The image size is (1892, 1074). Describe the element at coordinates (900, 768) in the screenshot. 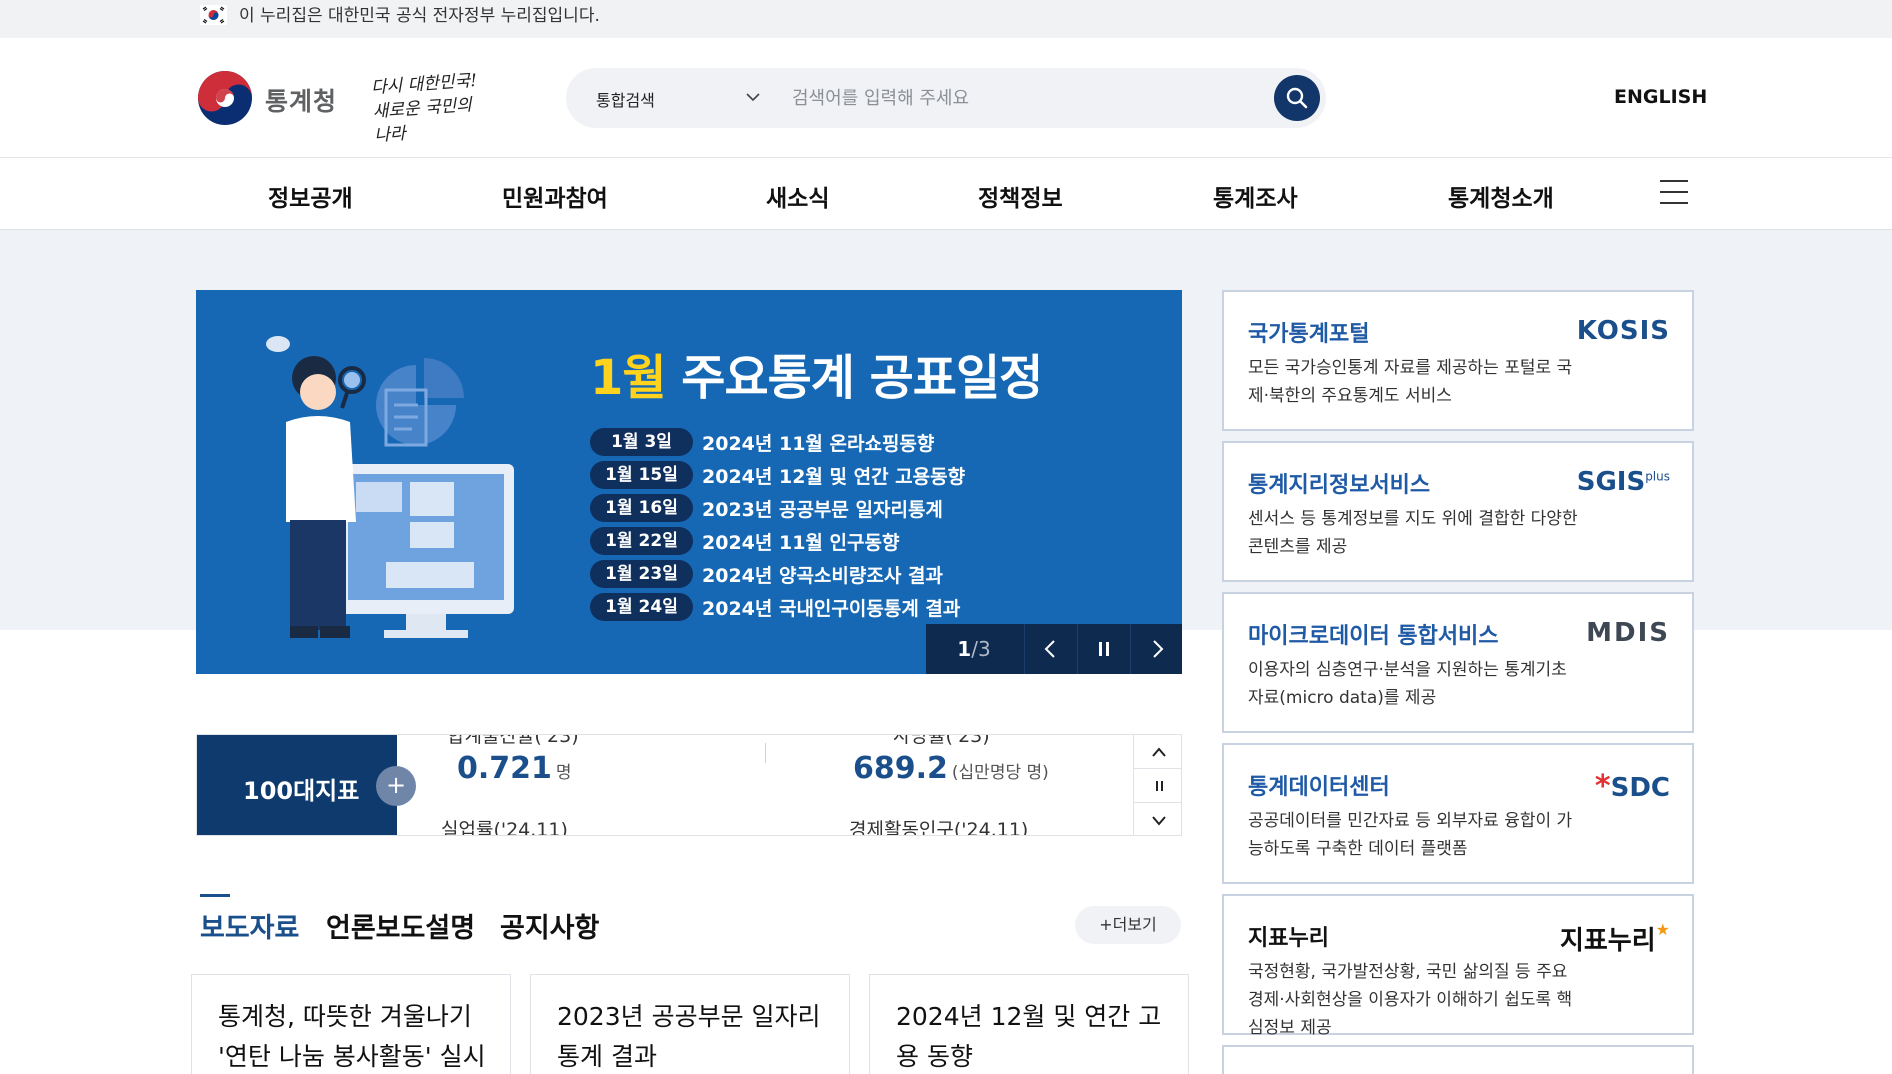

I see `indicator-number: 689.2` at that location.